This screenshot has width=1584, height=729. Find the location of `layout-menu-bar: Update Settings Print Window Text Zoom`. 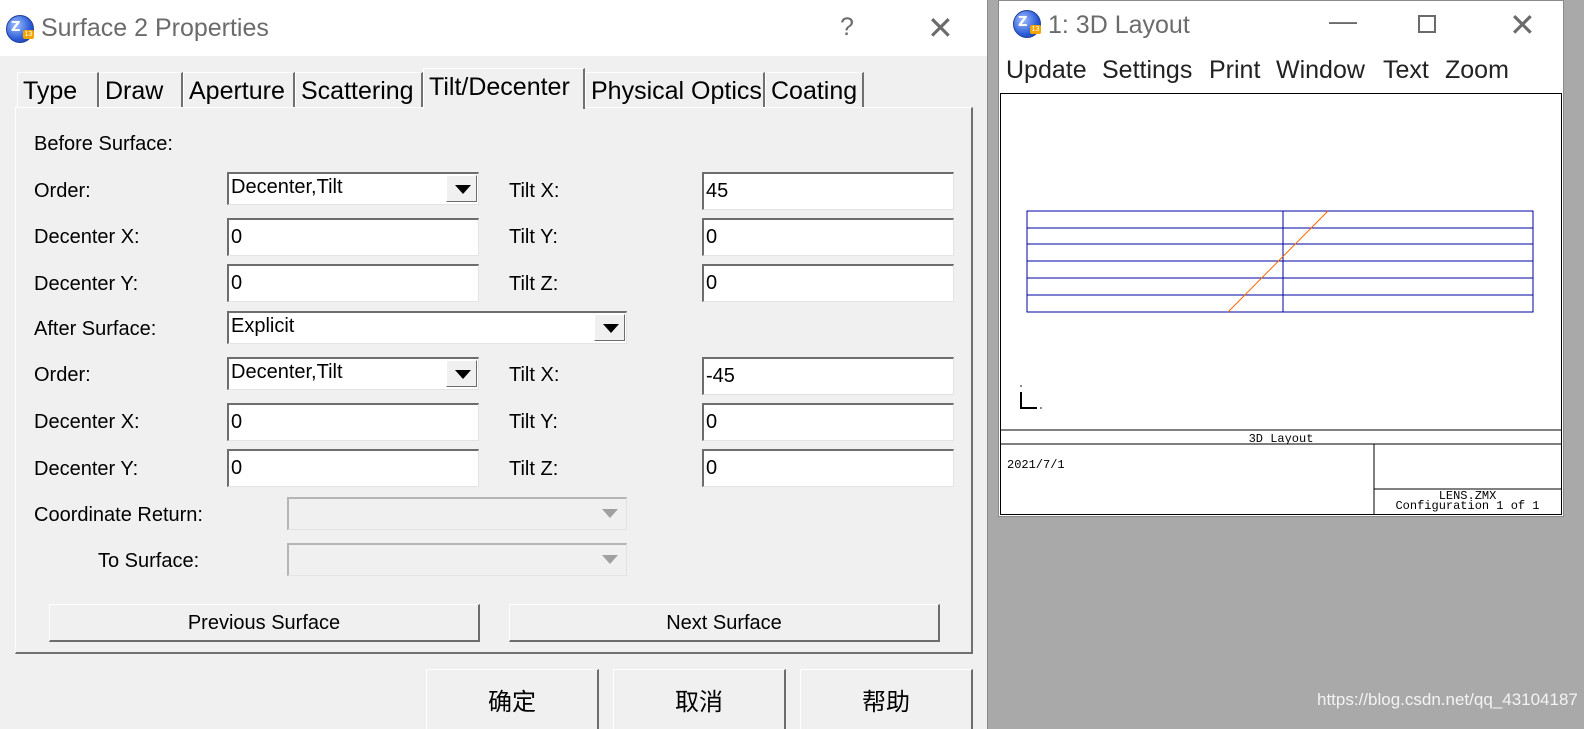

layout-menu-bar: Update Settings Print Window Text Zoom is located at coordinates (1281, 73).